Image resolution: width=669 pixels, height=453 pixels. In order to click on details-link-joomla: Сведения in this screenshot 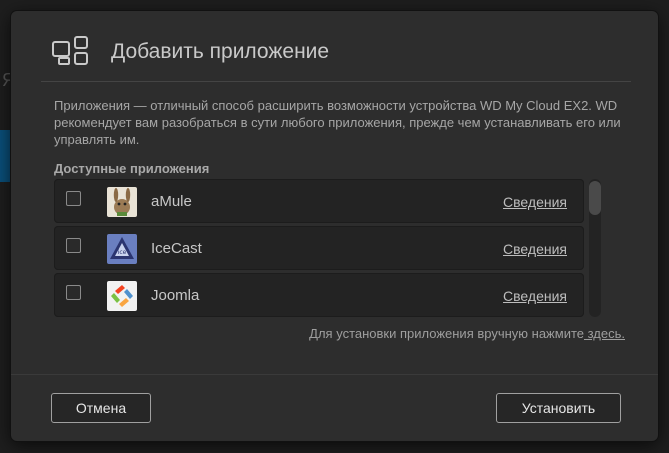, I will do `click(535, 296)`.